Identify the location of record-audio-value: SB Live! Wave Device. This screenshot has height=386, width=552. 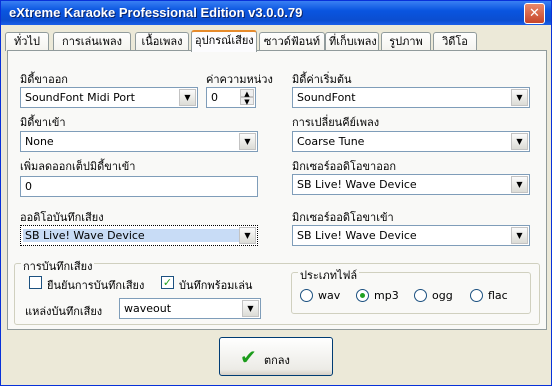
(131, 235).